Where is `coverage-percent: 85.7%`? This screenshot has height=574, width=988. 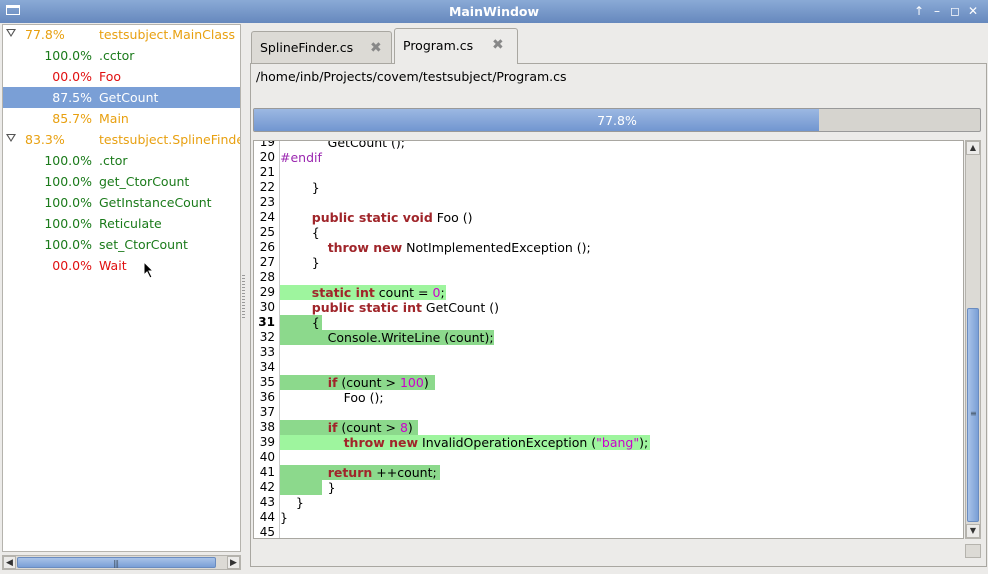
coverage-percent: 85.7% is located at coordinates (72, 118).